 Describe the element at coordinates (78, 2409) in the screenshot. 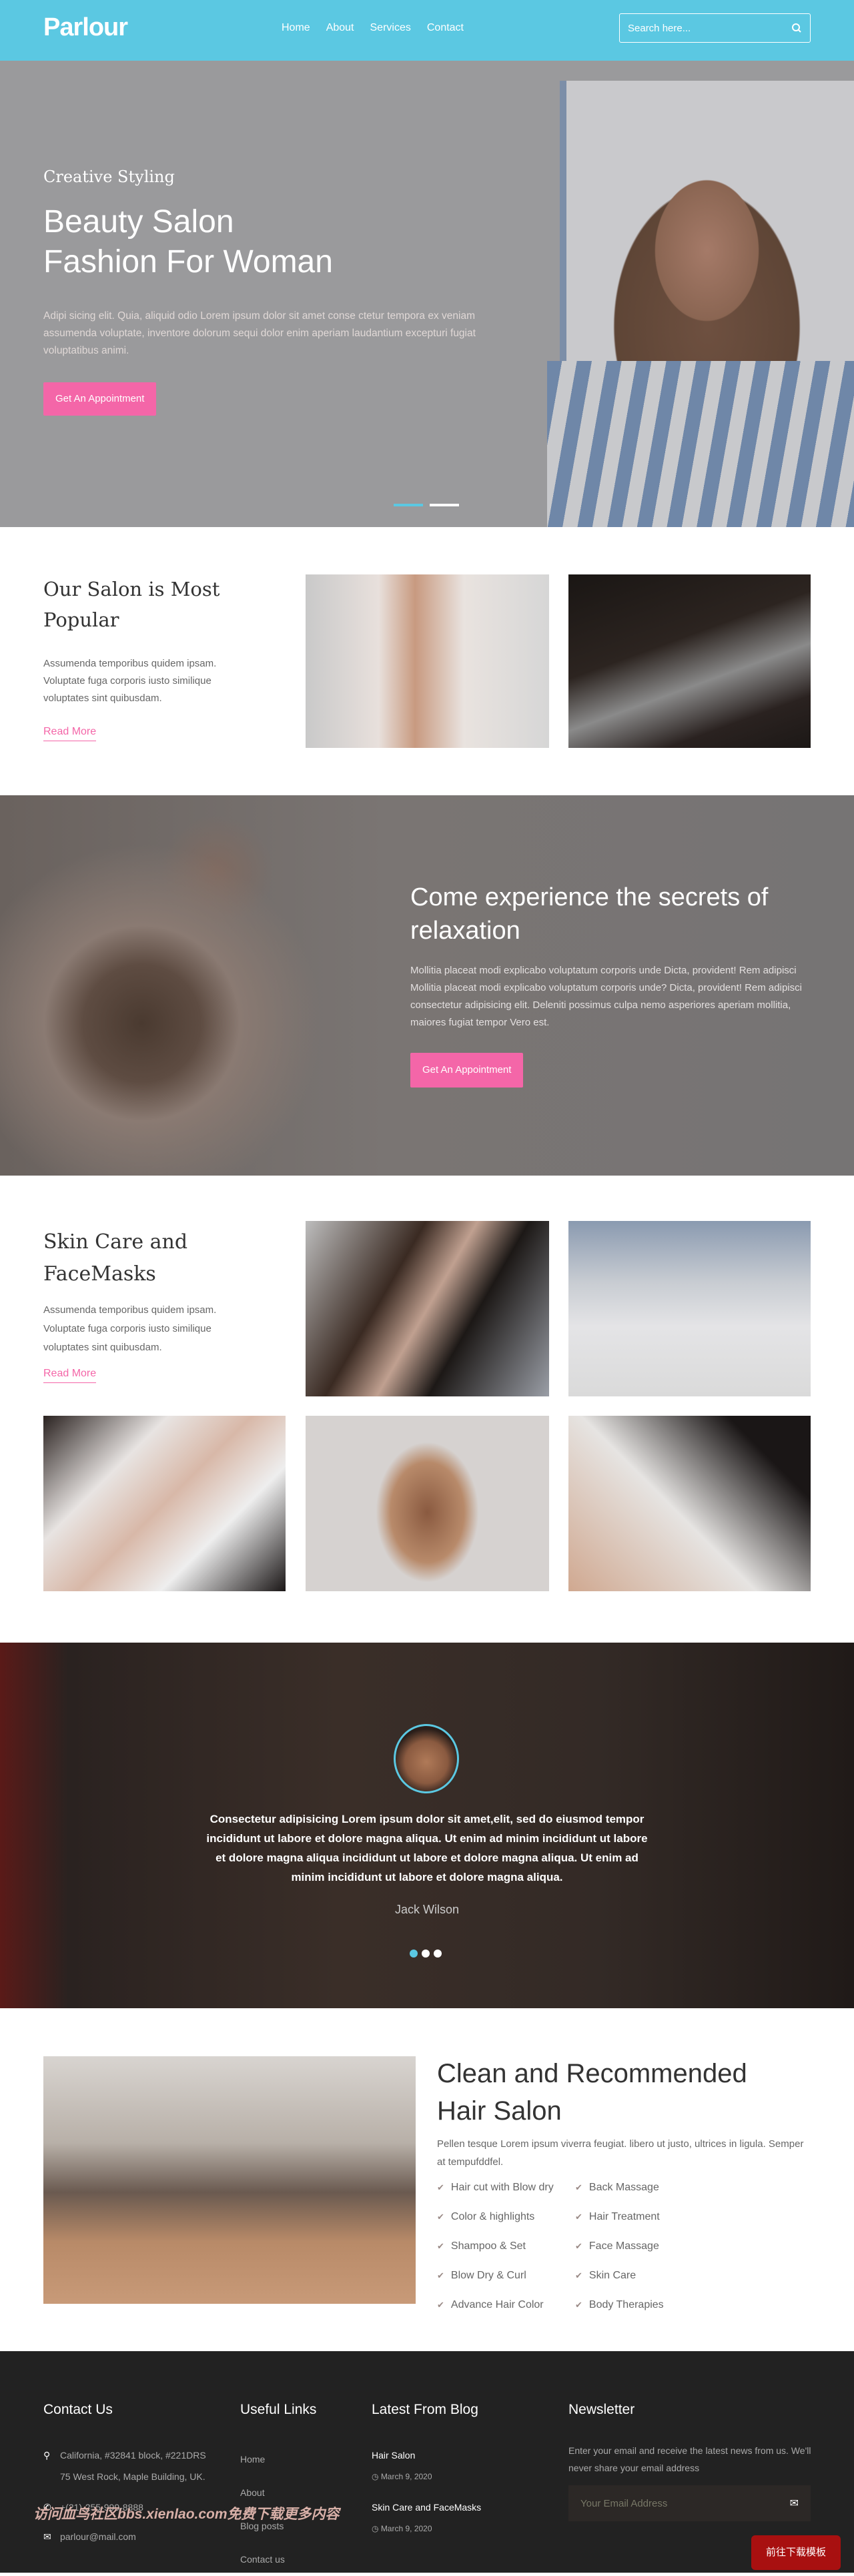

I see `footer-contact-title: Contact Us` at that location.